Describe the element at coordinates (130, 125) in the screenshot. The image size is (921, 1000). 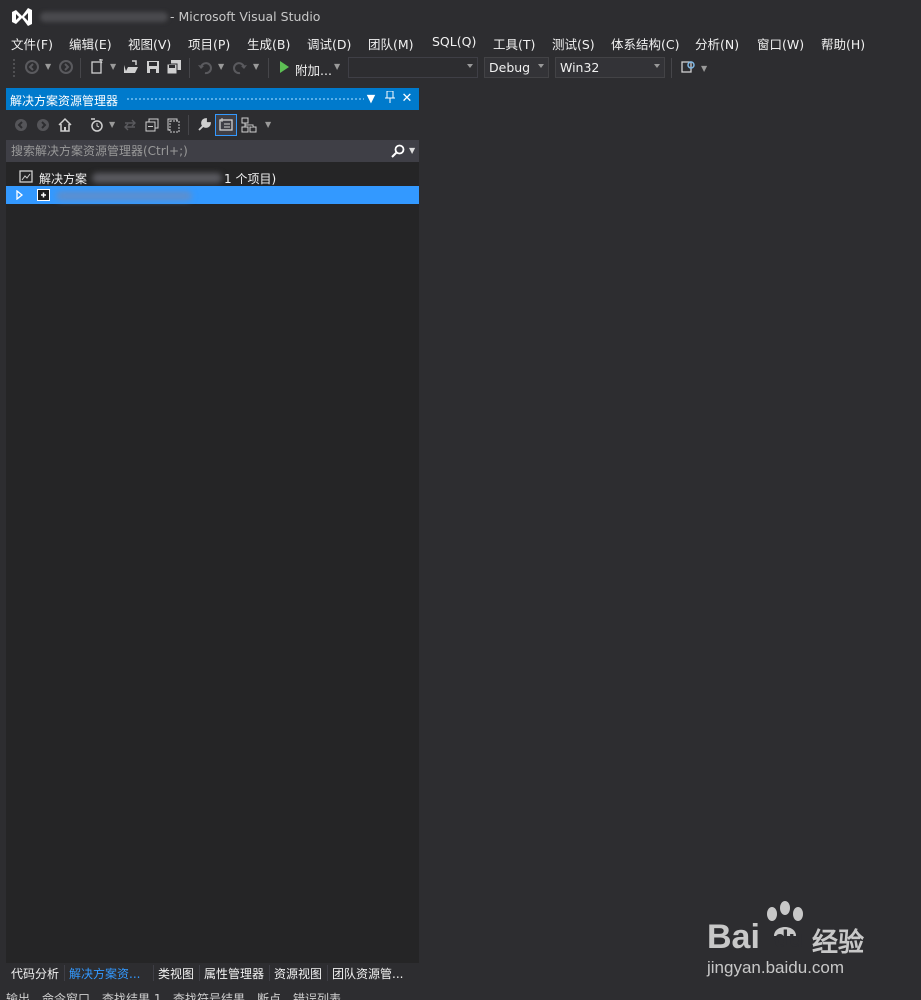
I see `sync-active-document-icon` at that location.